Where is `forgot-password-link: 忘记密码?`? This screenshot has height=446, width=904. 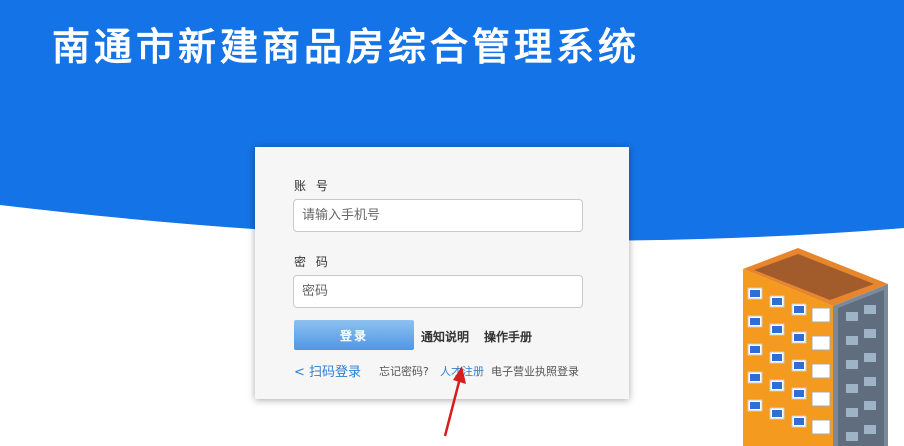 forgot-password-link: 忘记密码? is located at coordinates (404, 371).